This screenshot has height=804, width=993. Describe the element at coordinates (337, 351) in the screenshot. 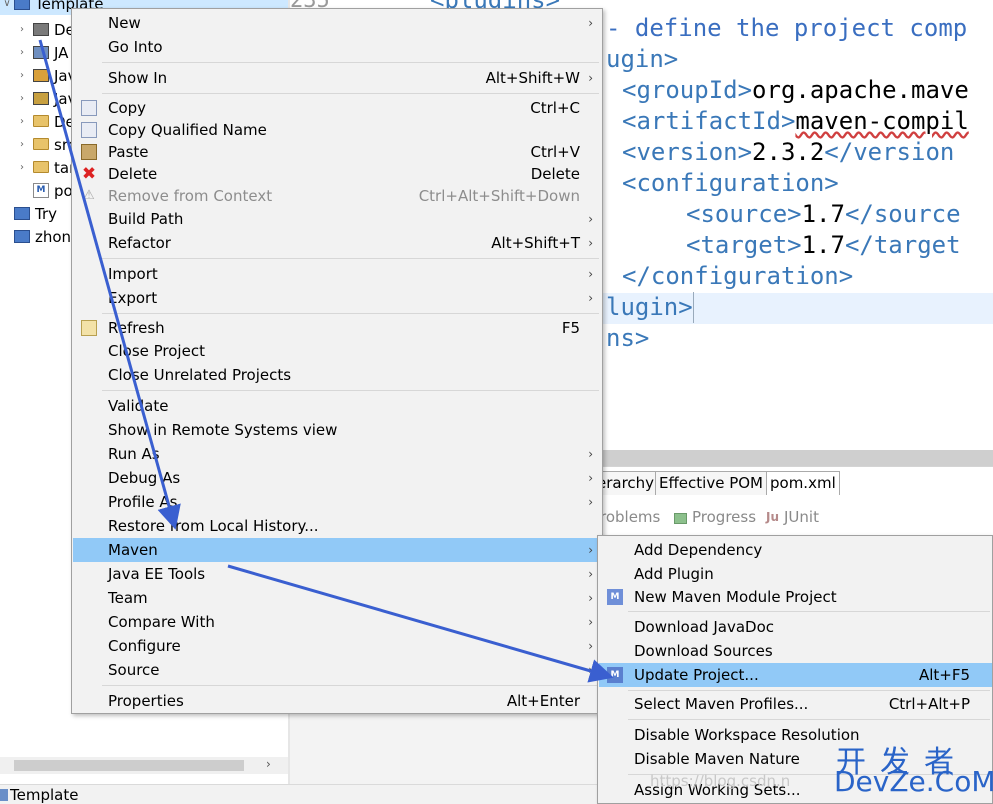

I see `menu-item-close-project: Close Project` at that location.